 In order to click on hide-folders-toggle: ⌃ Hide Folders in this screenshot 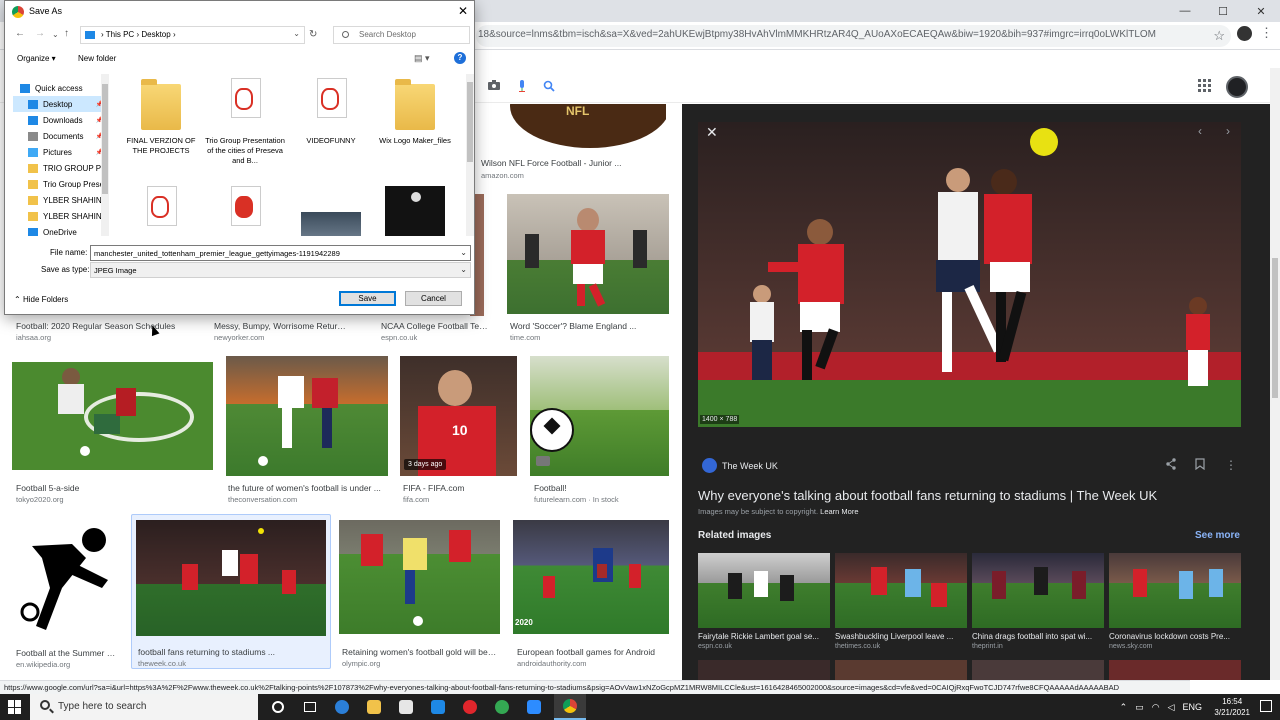, I will do `click(41, 299)`.